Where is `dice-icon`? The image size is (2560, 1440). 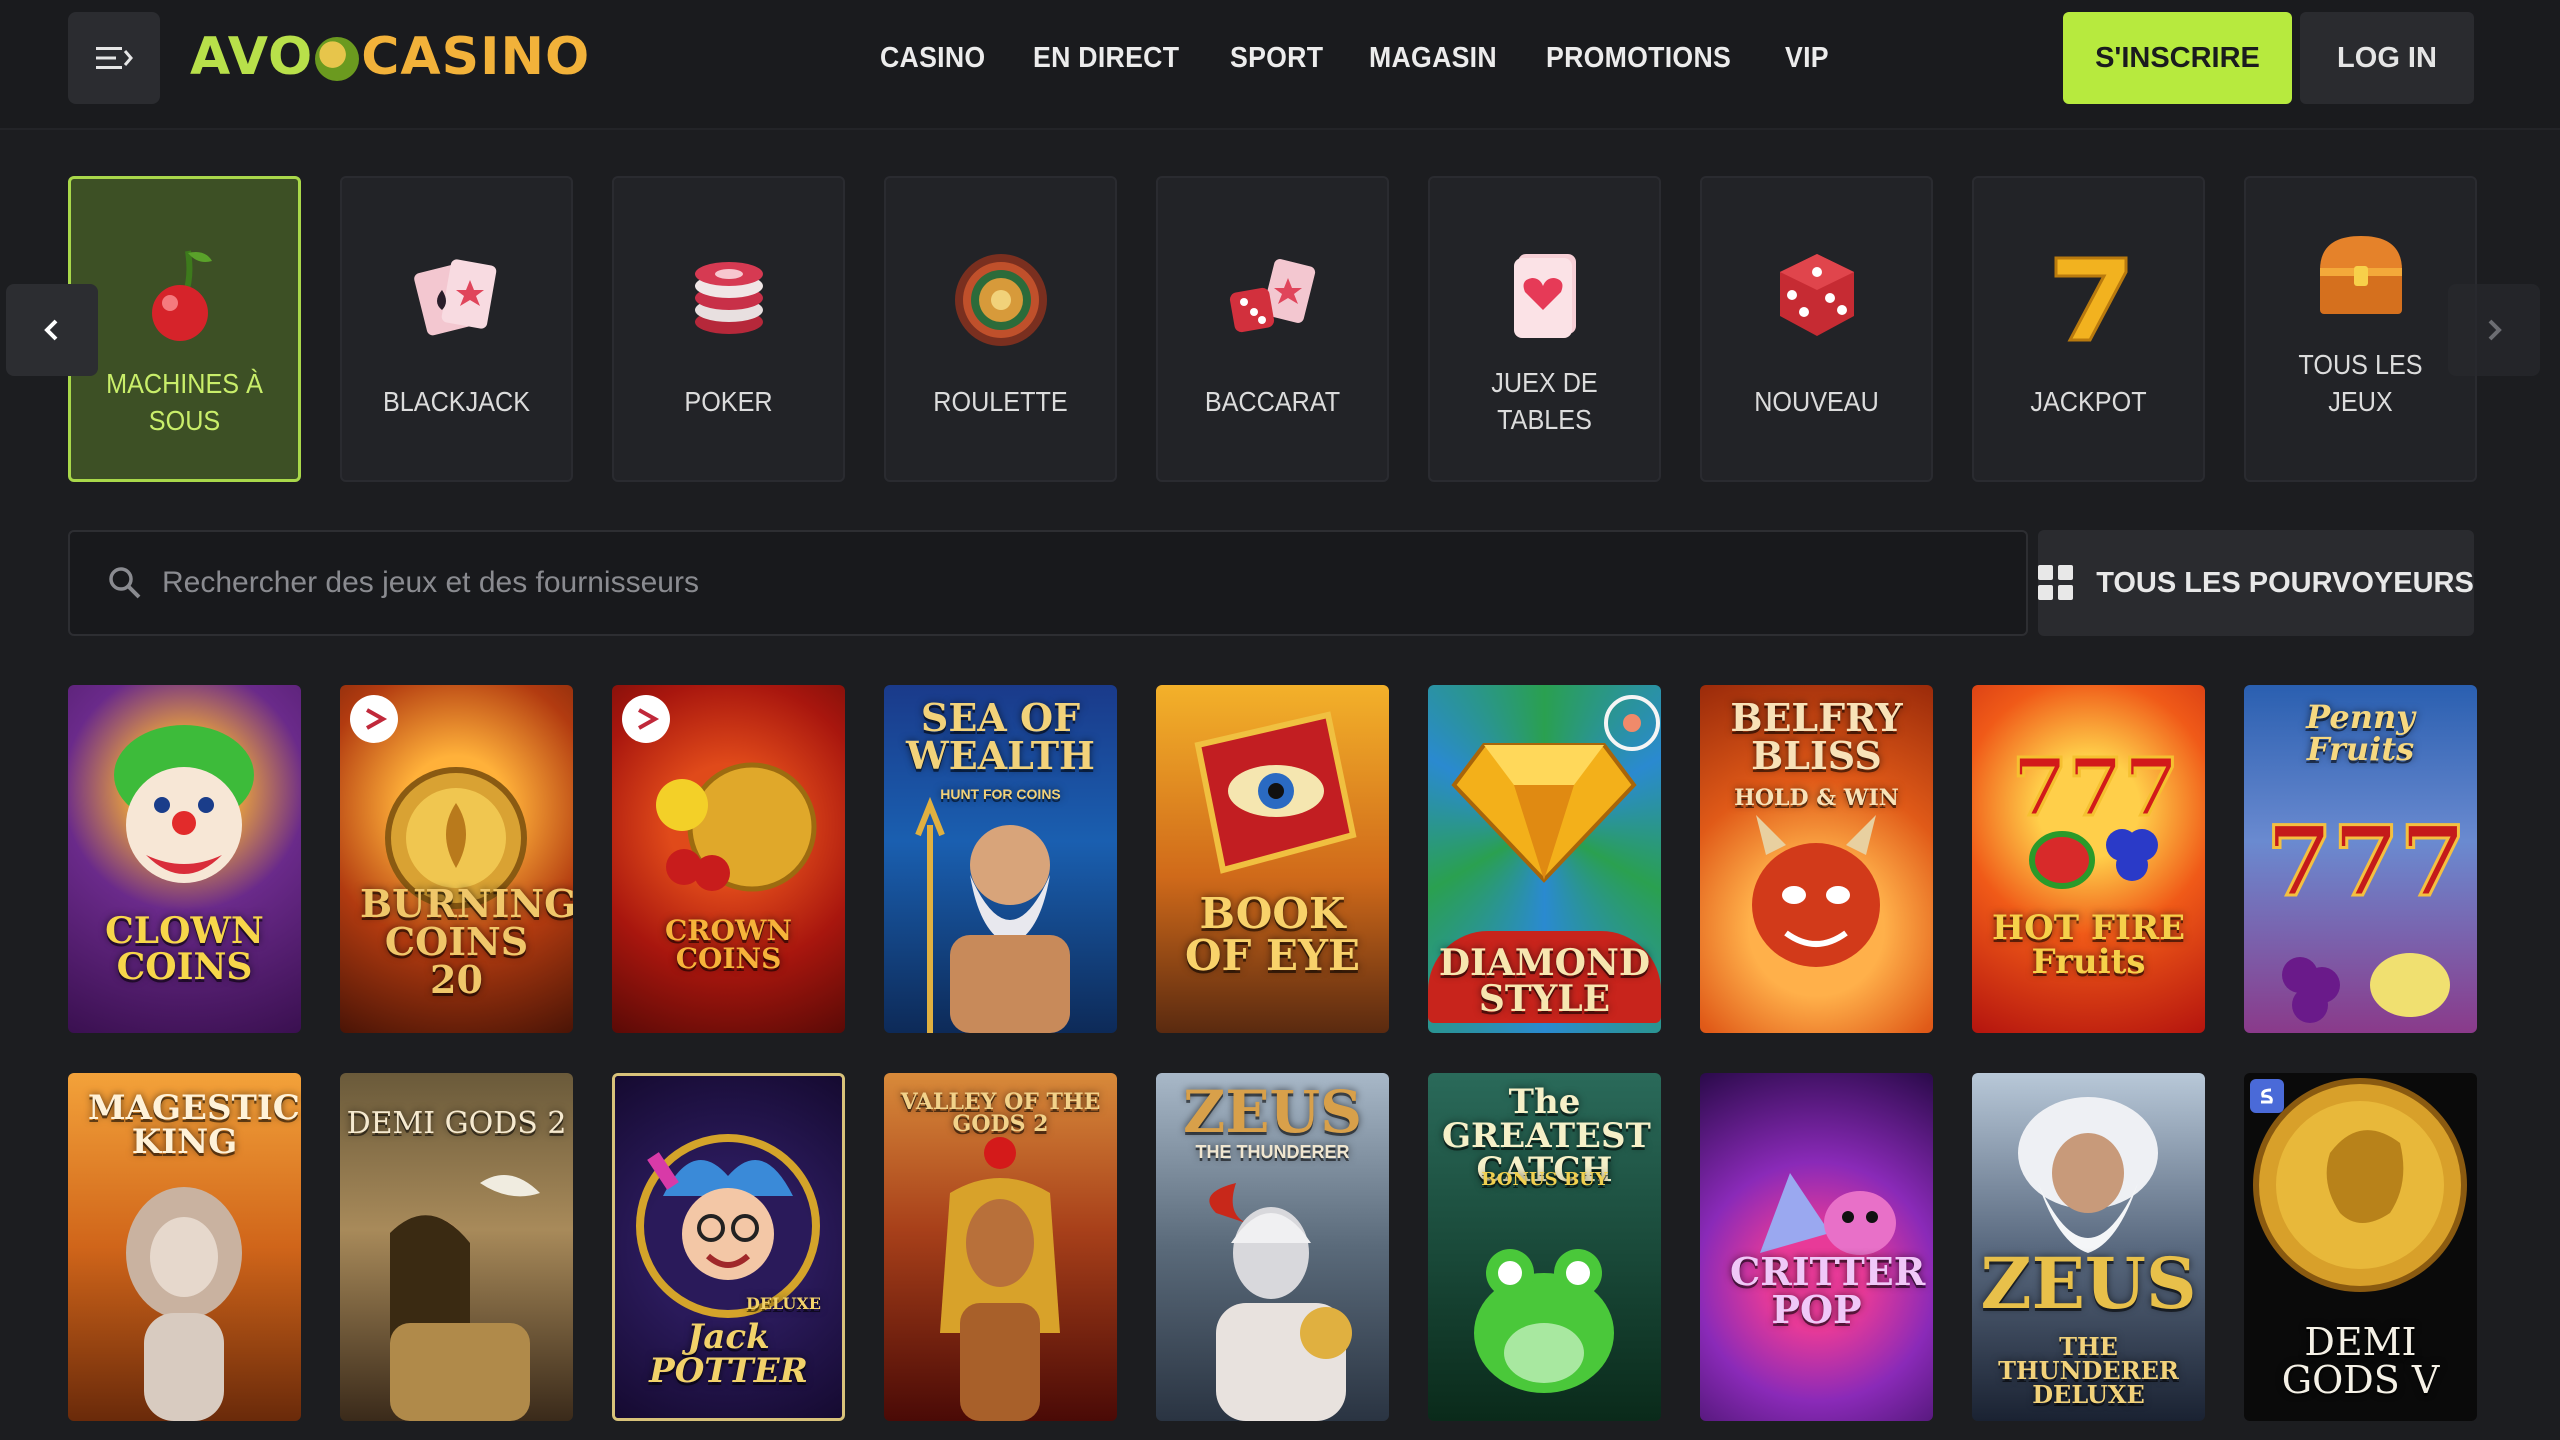 dice-icon is located at coordinates (1816, 295).